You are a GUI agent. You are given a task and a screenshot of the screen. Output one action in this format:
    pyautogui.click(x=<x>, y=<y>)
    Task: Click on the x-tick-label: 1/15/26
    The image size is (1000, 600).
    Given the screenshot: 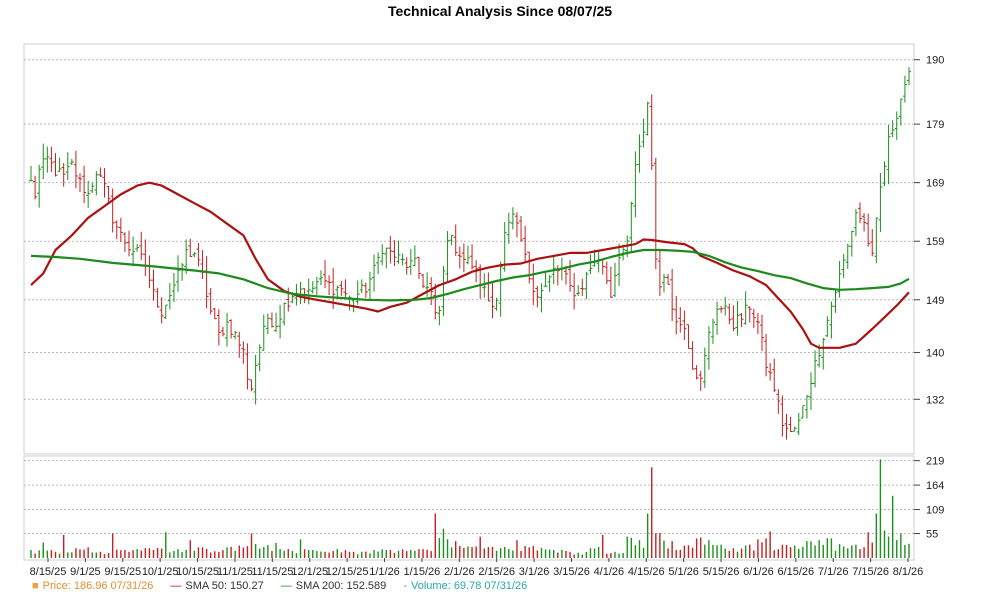 What is the action you would take?
    pyautogui.click(x=422, y=572)
    